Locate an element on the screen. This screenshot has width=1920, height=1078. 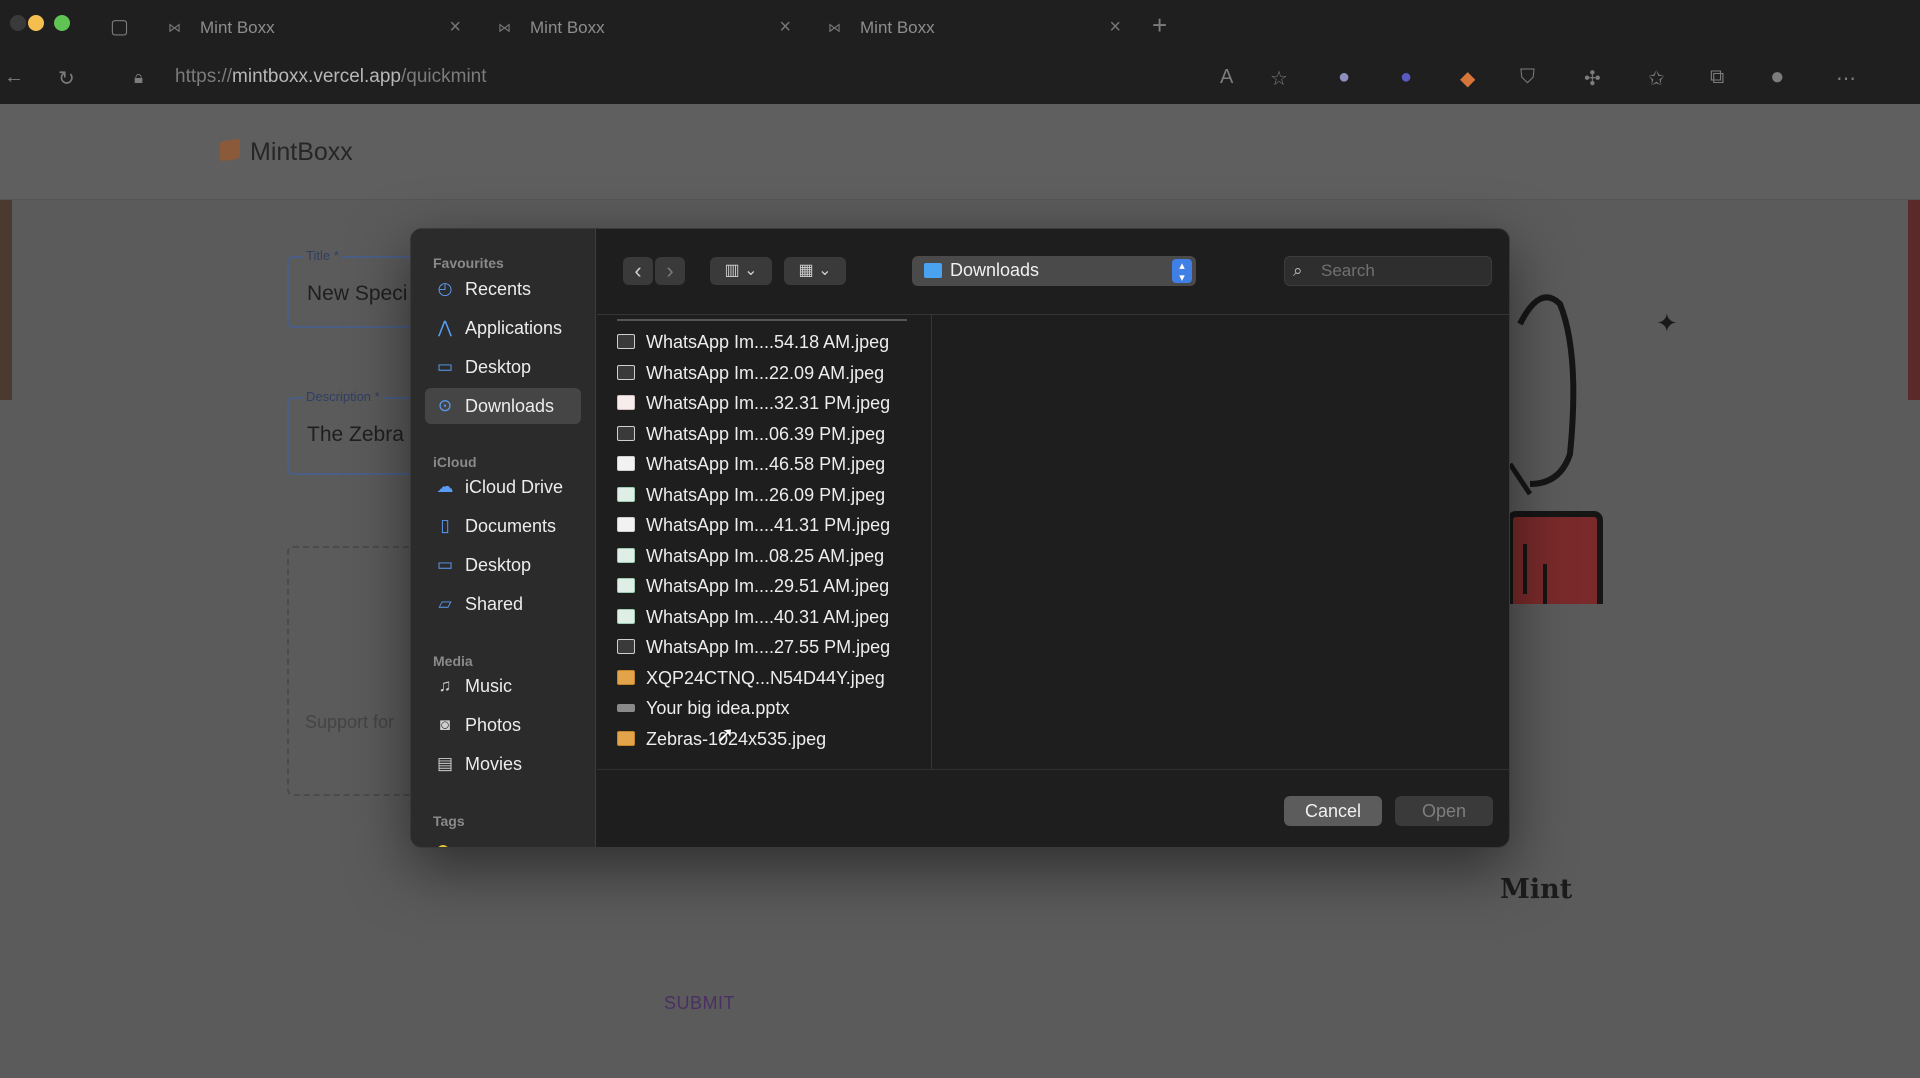
logo-box-icon is located at coordinates (230, 150).